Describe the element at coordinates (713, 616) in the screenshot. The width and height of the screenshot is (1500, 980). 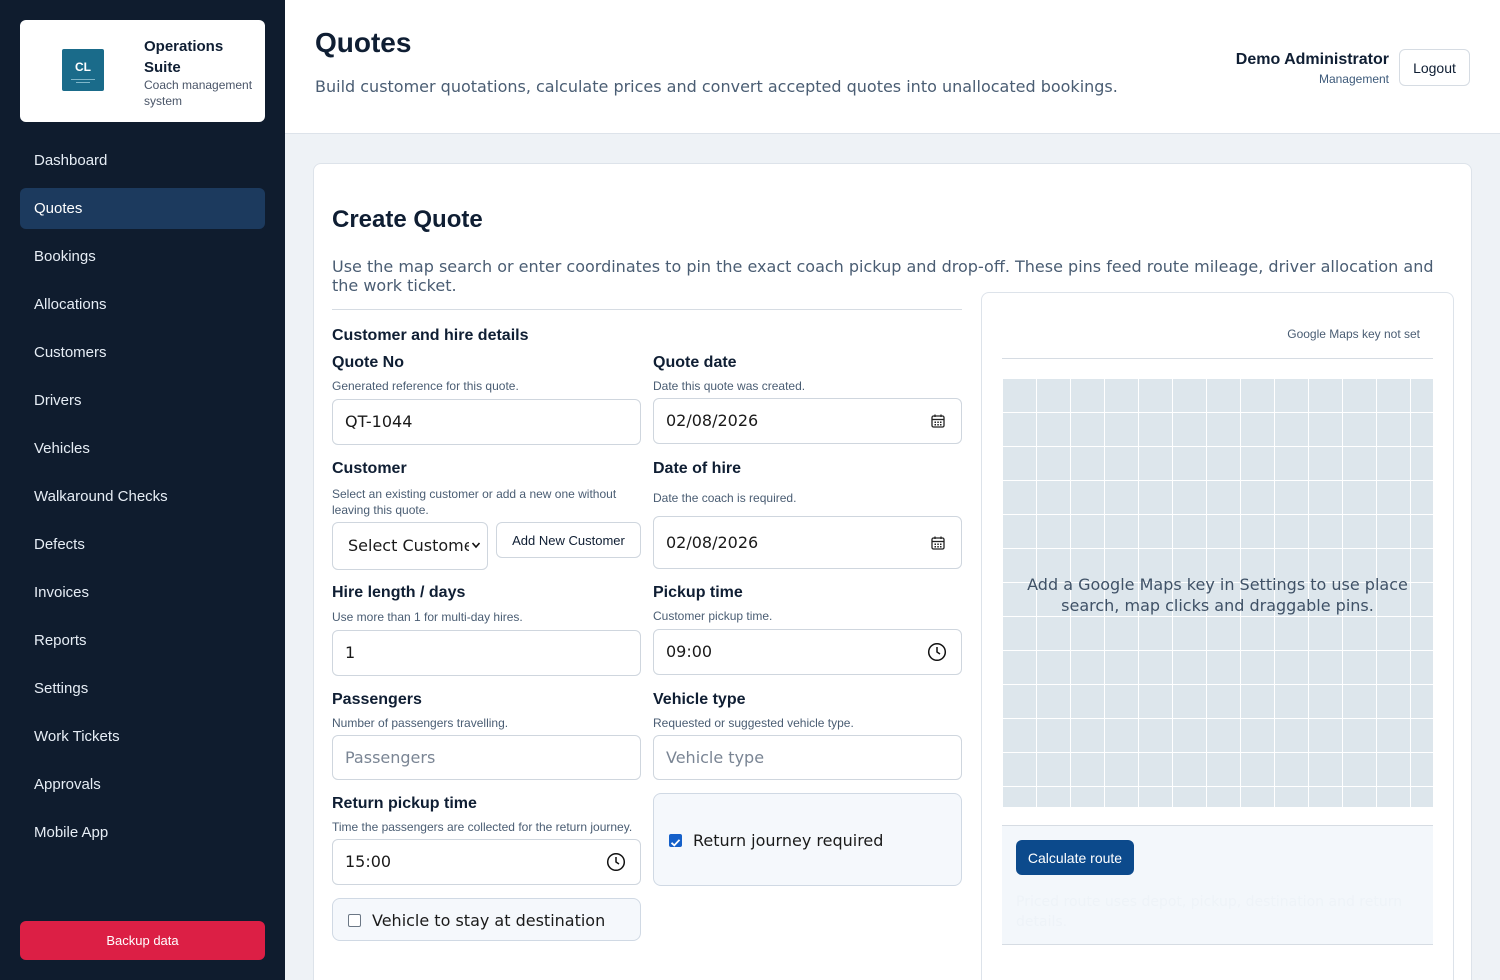
I see `pickup-time-help: Customer pickup time.` at that location.